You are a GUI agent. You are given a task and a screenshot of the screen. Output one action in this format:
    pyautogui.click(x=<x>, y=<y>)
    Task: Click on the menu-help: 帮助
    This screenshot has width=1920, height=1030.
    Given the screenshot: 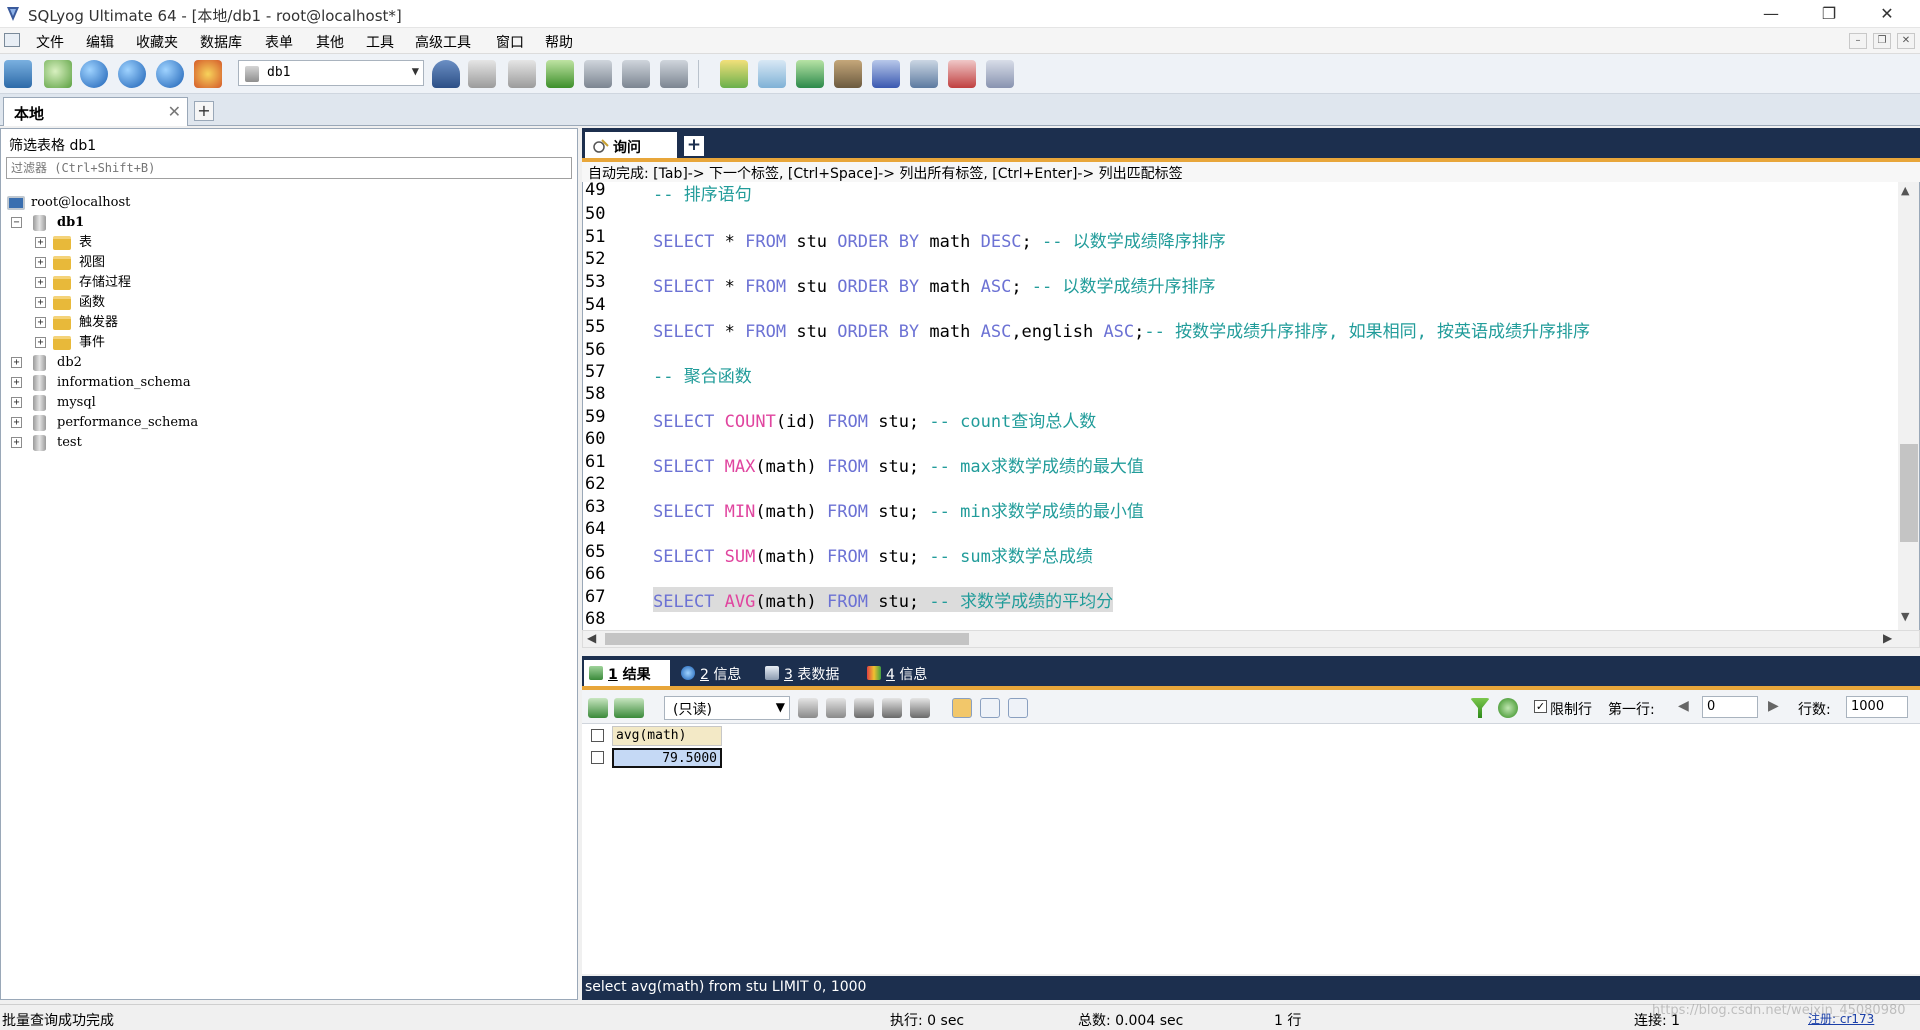 What is the action you would take?
    pyautogui.click(x=559, y=42)
    